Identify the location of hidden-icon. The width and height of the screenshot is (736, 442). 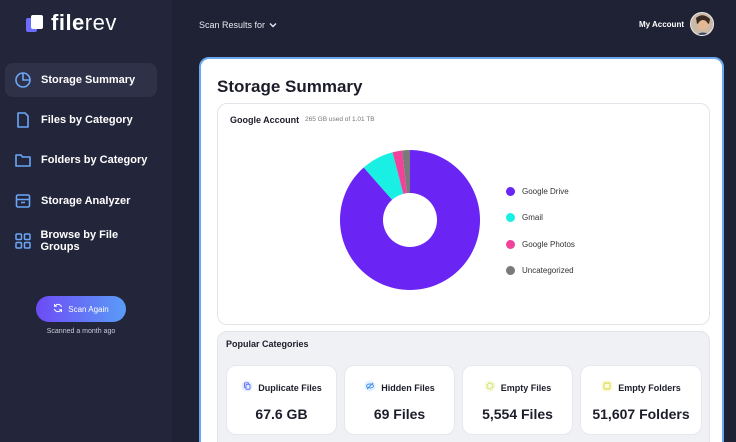
(370, 388).